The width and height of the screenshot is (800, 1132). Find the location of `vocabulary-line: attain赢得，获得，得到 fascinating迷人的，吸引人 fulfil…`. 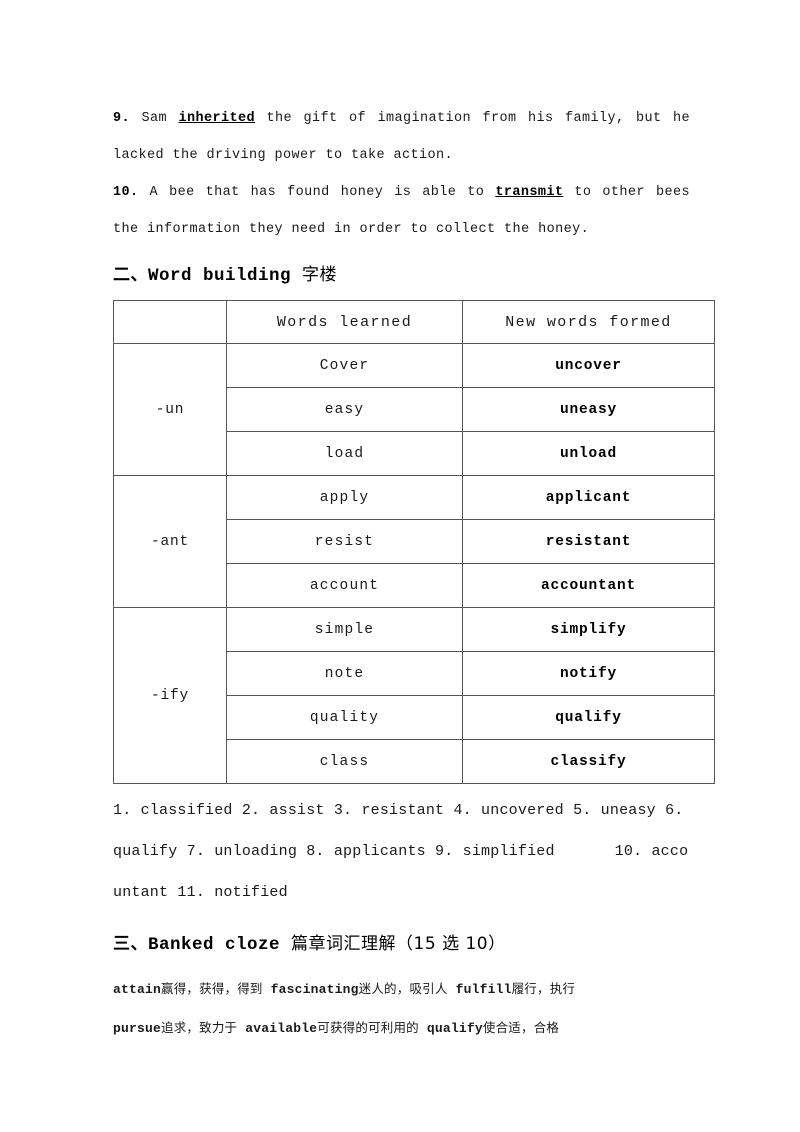

vocabulary-line: attain赢得，获得，得到 fascinating迷人的，吸引人 fulfil… is located at coordinates (401, 989).